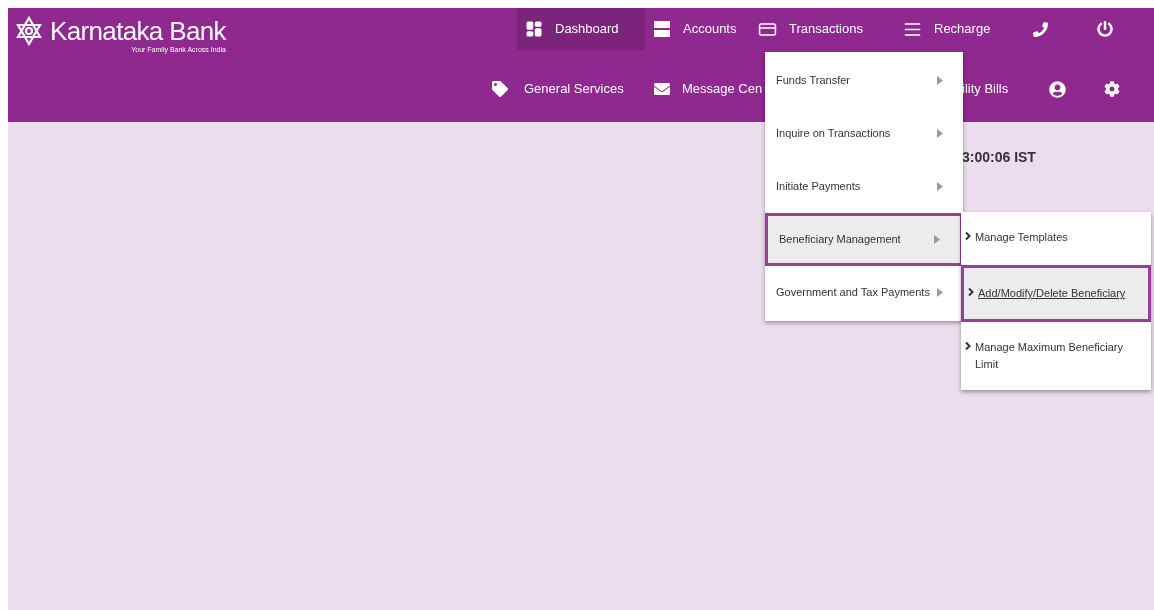 The image size is (1154, 610). What do you see at coordinates (1057, 89) in the screenshot?
I see `user-icon` at bounding box center [1057, 89].